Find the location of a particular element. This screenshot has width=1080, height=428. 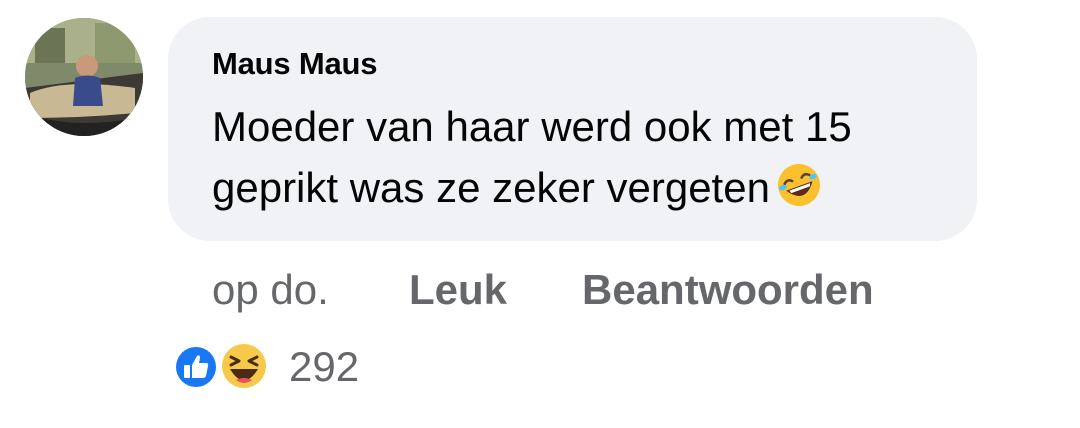

reply-button: Beantwoorden is located at coordinates (728, 290).